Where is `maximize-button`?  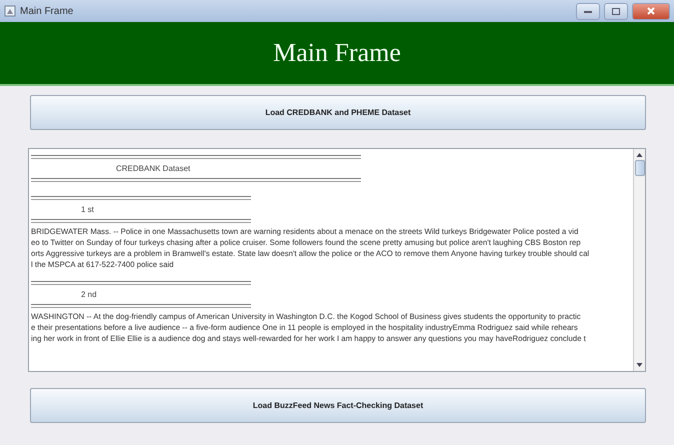
maximize-button is located at coordinates (616, 11).